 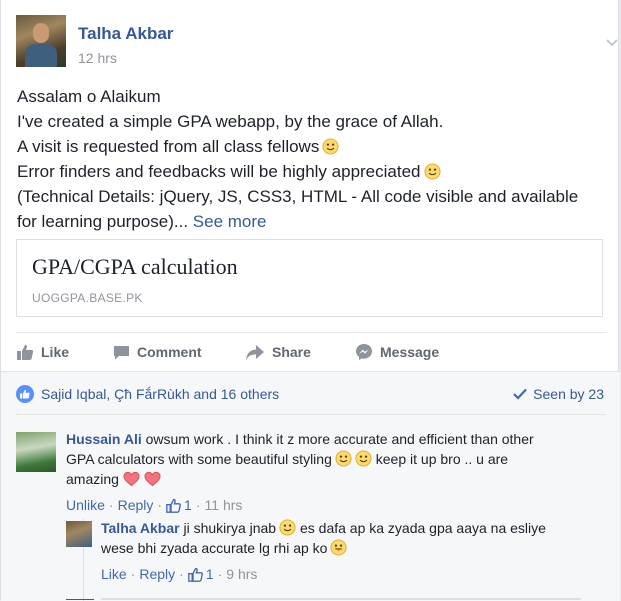 I want to click on comment-line: wese bhi zyada accurate lg rhi ap ko, so click(x=323, y=548).